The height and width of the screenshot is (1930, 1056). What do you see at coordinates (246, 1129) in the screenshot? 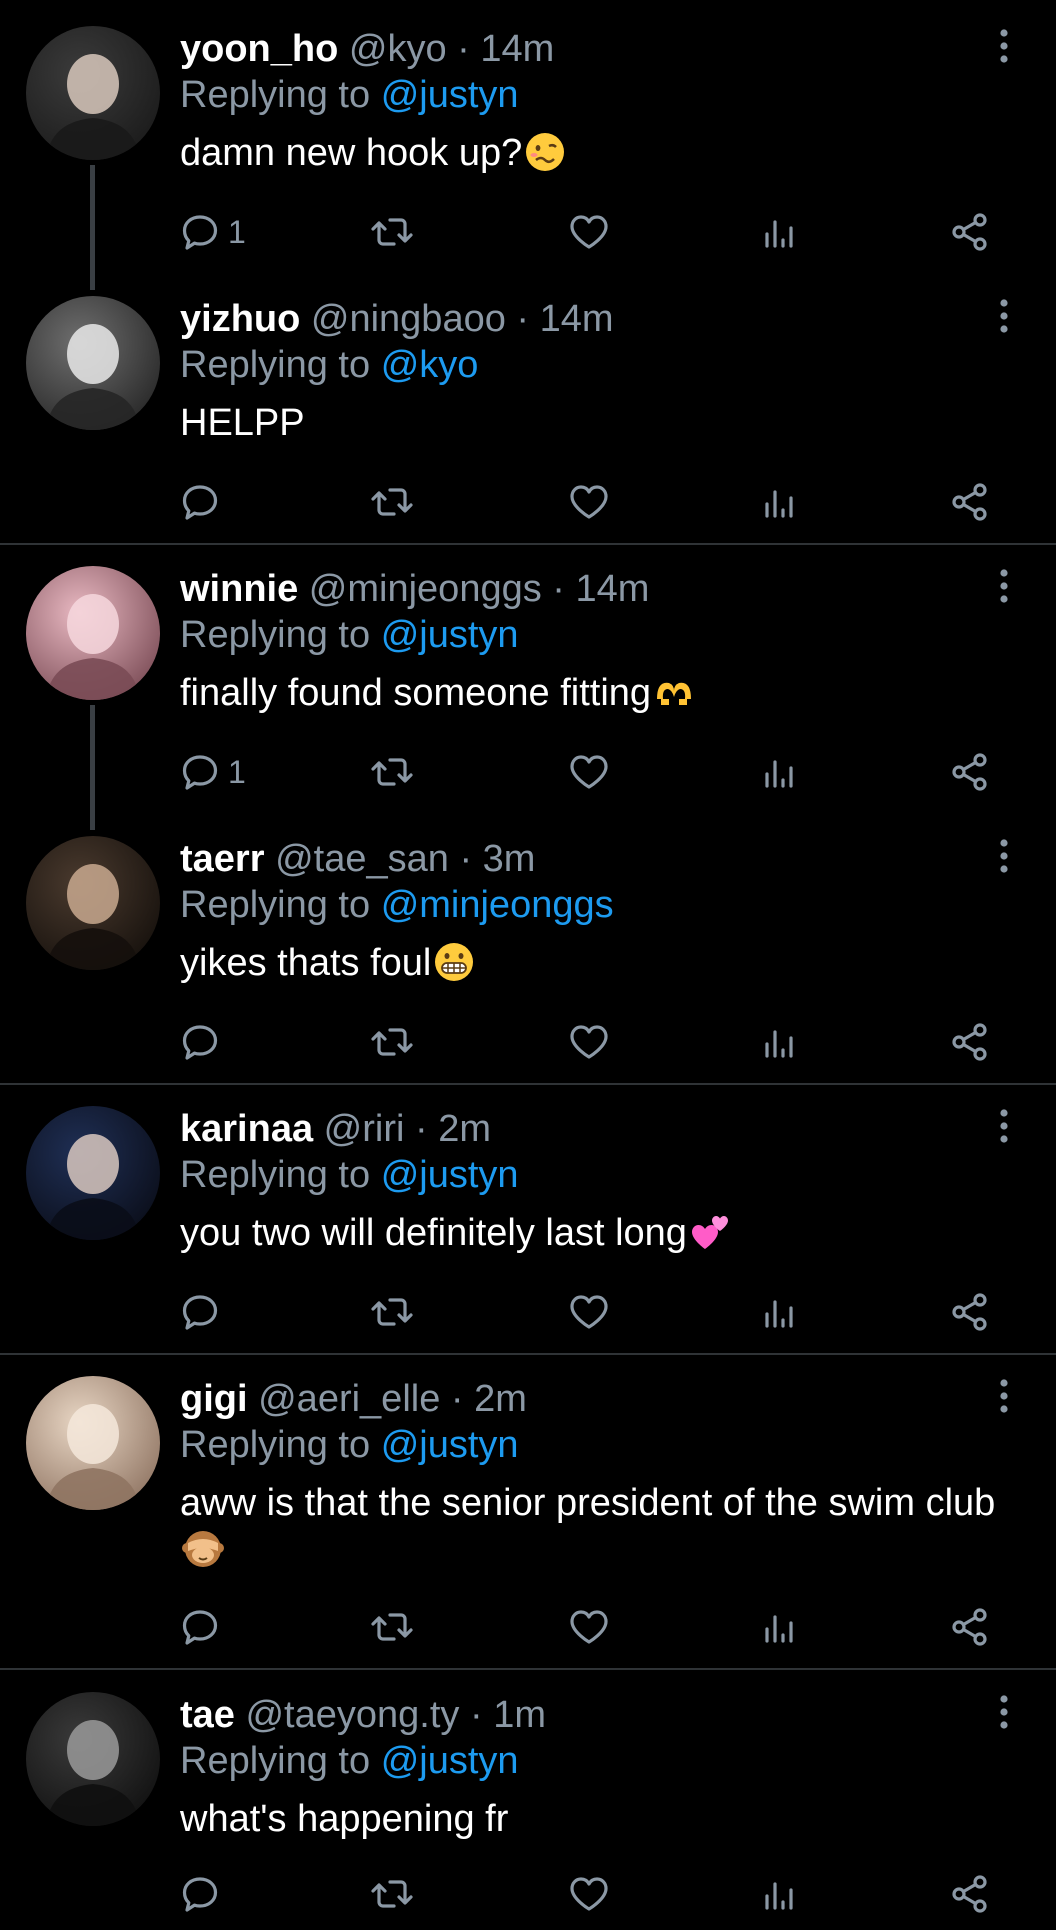
I see `display-name: karinaa` at bounding box center [246, 1129].